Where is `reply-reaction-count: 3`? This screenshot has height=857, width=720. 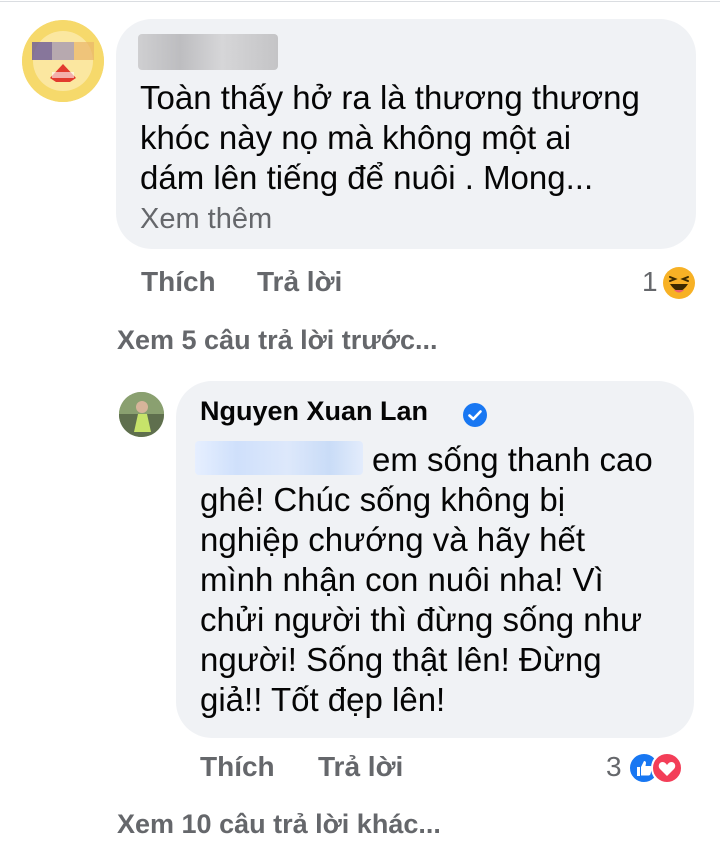 reply-reaction-count: 3 is located at coordinates (614, 767).